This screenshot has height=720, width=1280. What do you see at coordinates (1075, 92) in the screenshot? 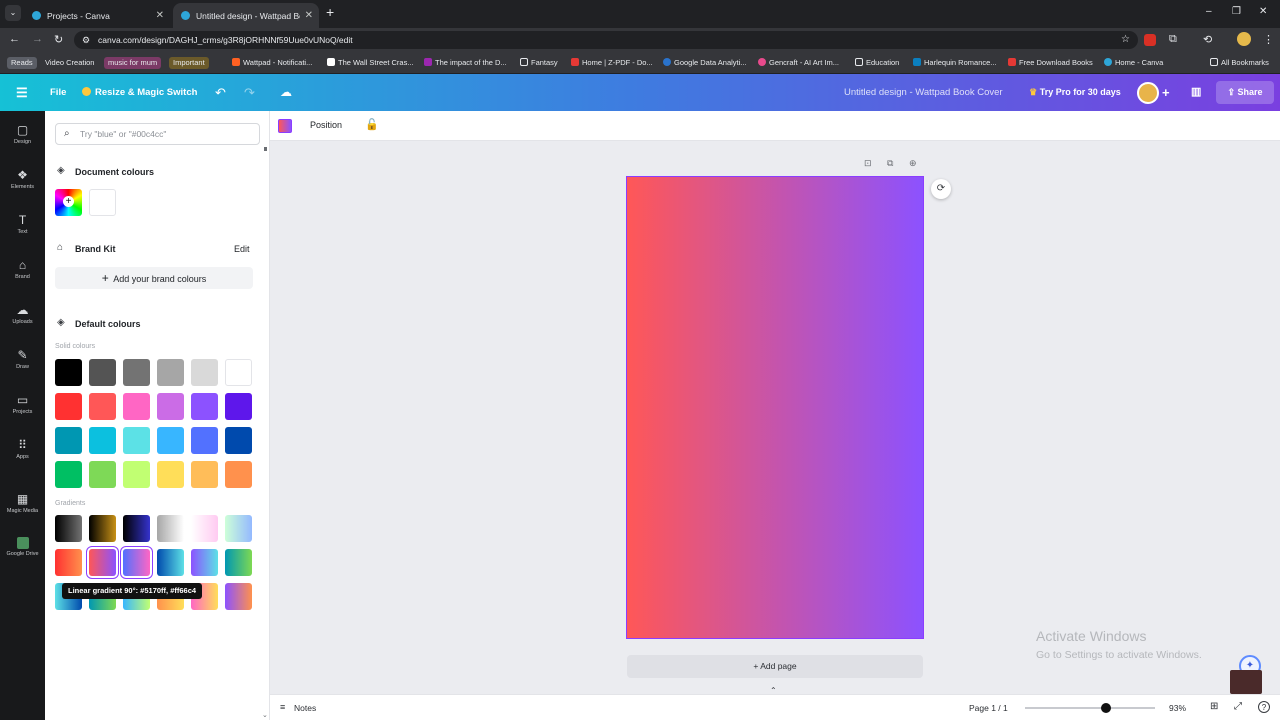
I see `try-pro-button: ♛ Try Pro for 30 days` at bounding box center [1075, 92].